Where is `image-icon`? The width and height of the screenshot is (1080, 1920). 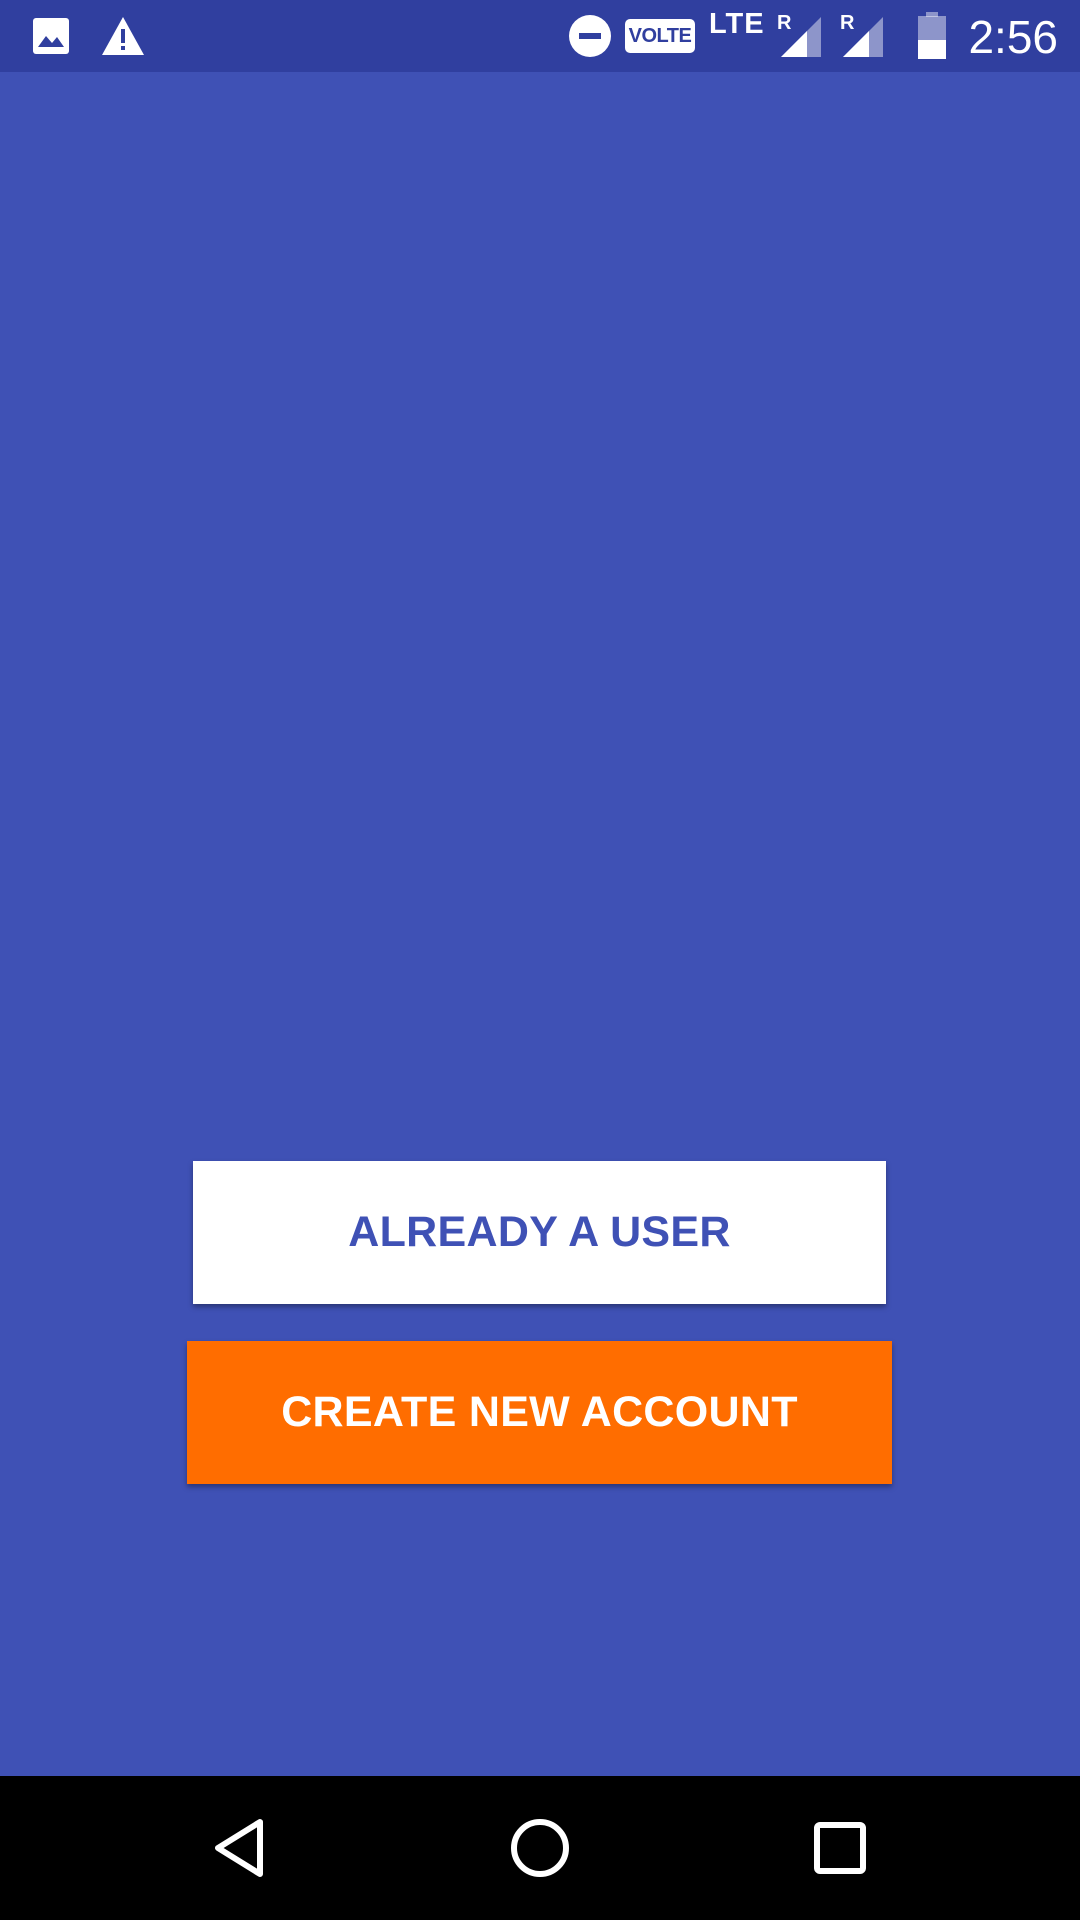
image-icon is located at coordinates (51, 36).